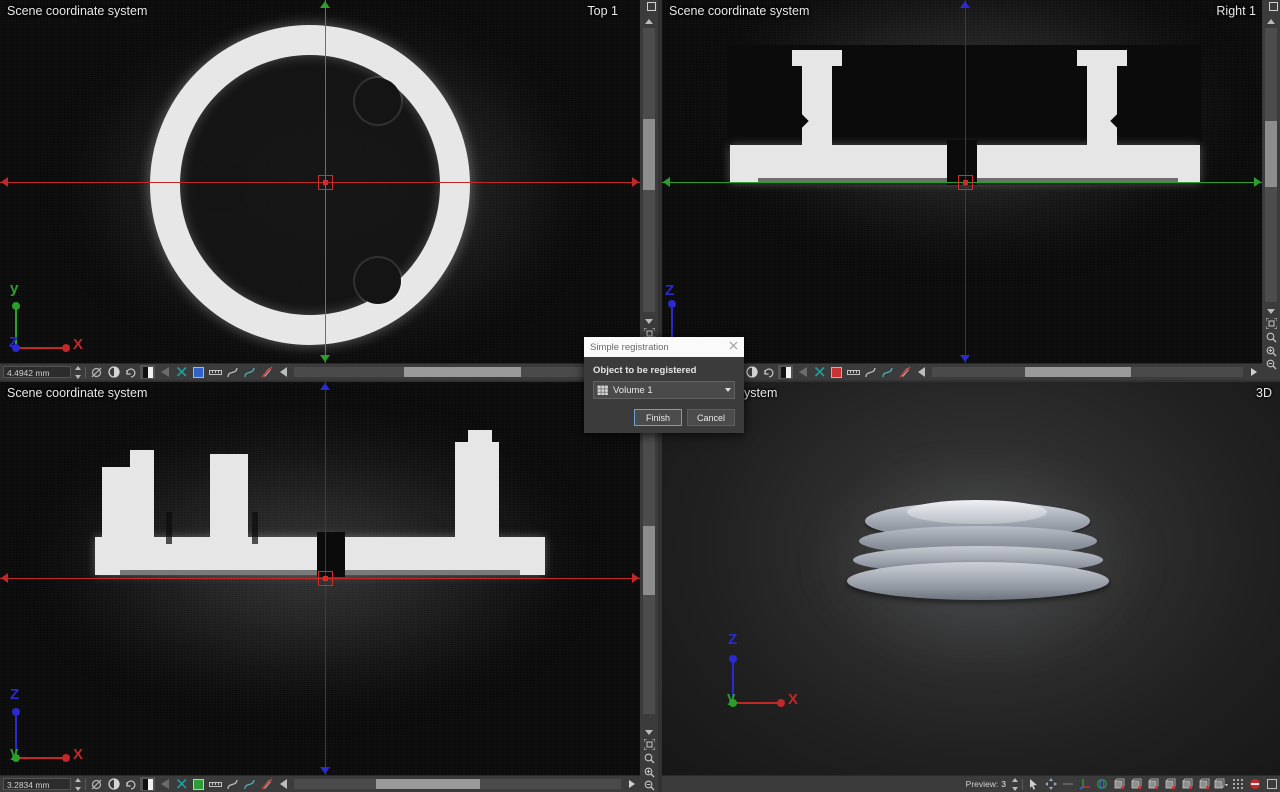 Image resolution: width=1280 pixels, height=792 pixels. What do you see at coordinates (249, 372) in the screenshot?
I see `spline-icon` at bounding box center [249, 372].